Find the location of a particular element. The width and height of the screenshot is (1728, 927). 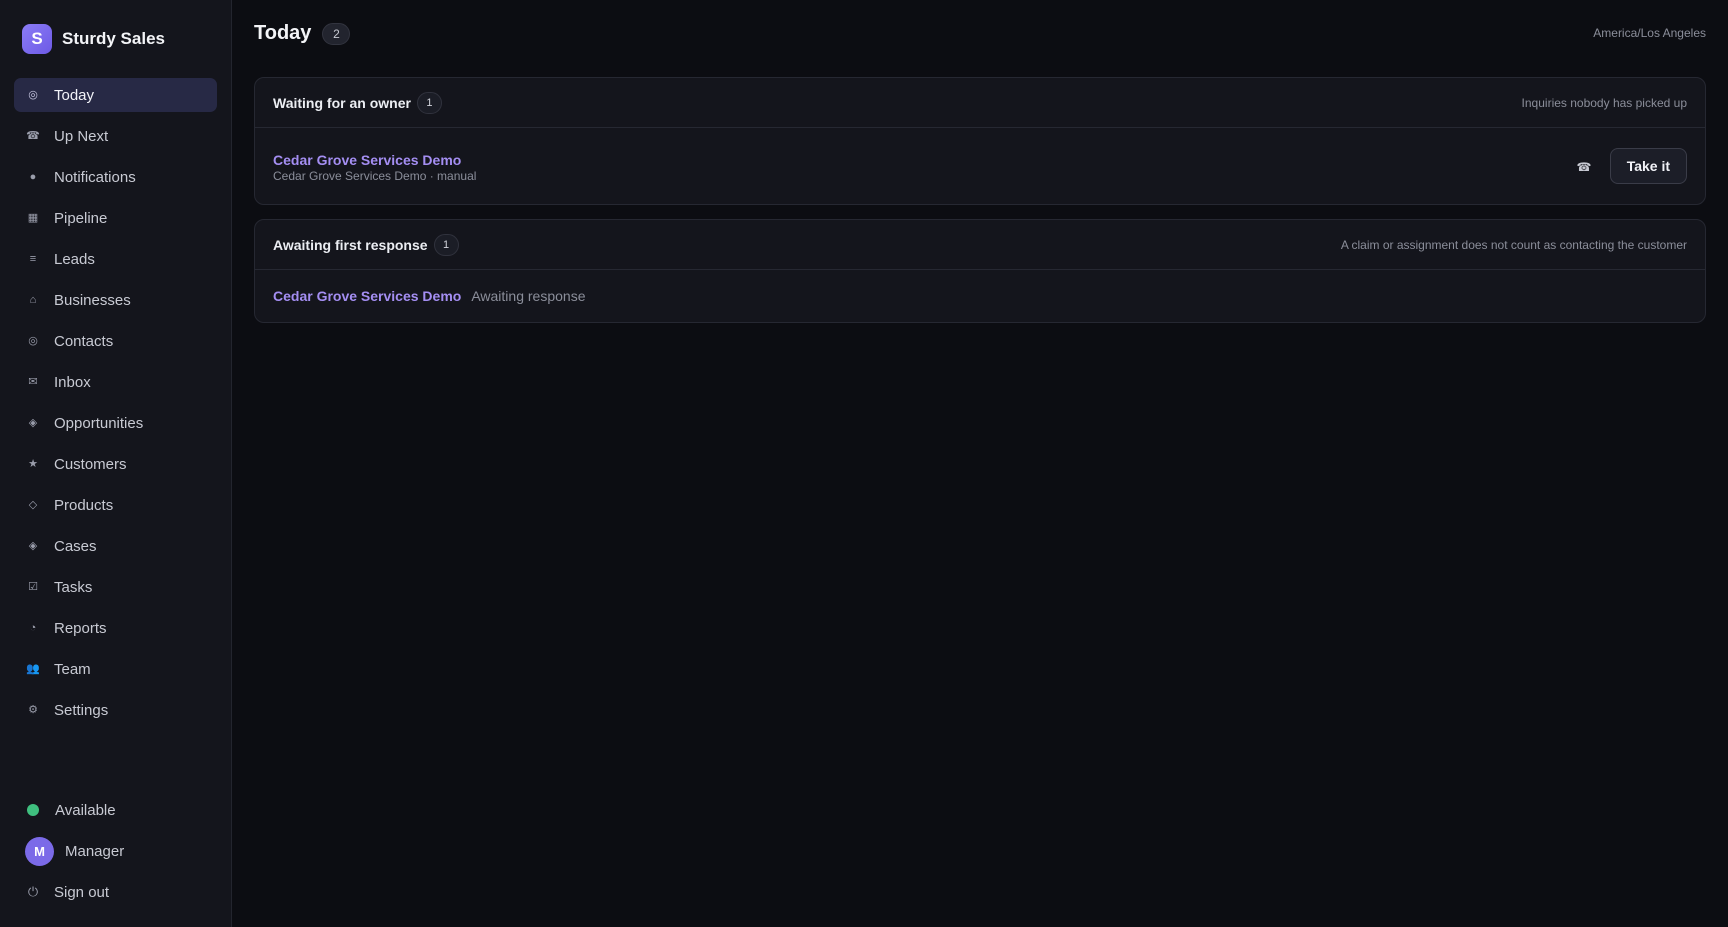

take-it-button: Take it is located at coordinates (1648, 166).